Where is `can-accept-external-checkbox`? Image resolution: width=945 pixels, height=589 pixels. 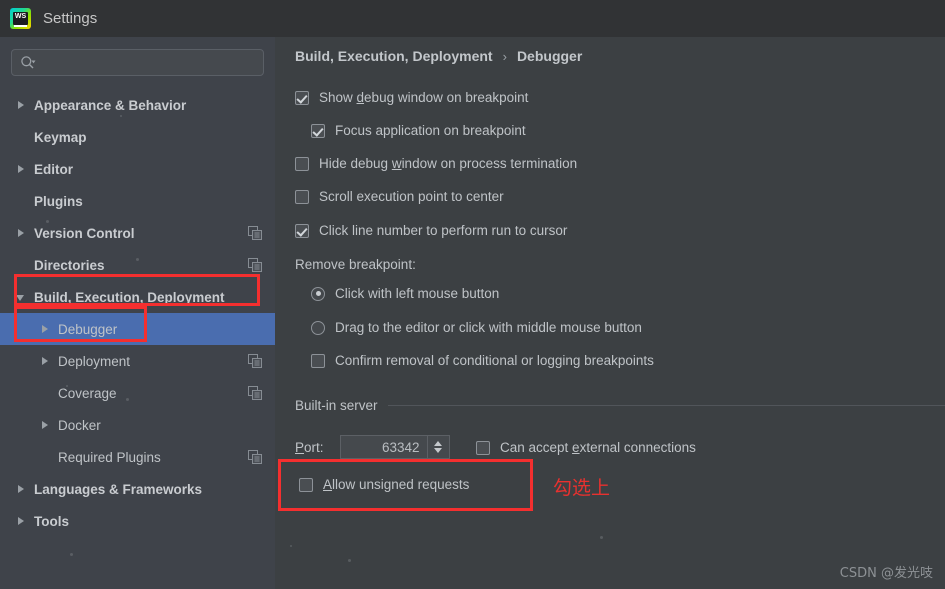 can-accept-external-checkbox is located at coordinates (483, 447).